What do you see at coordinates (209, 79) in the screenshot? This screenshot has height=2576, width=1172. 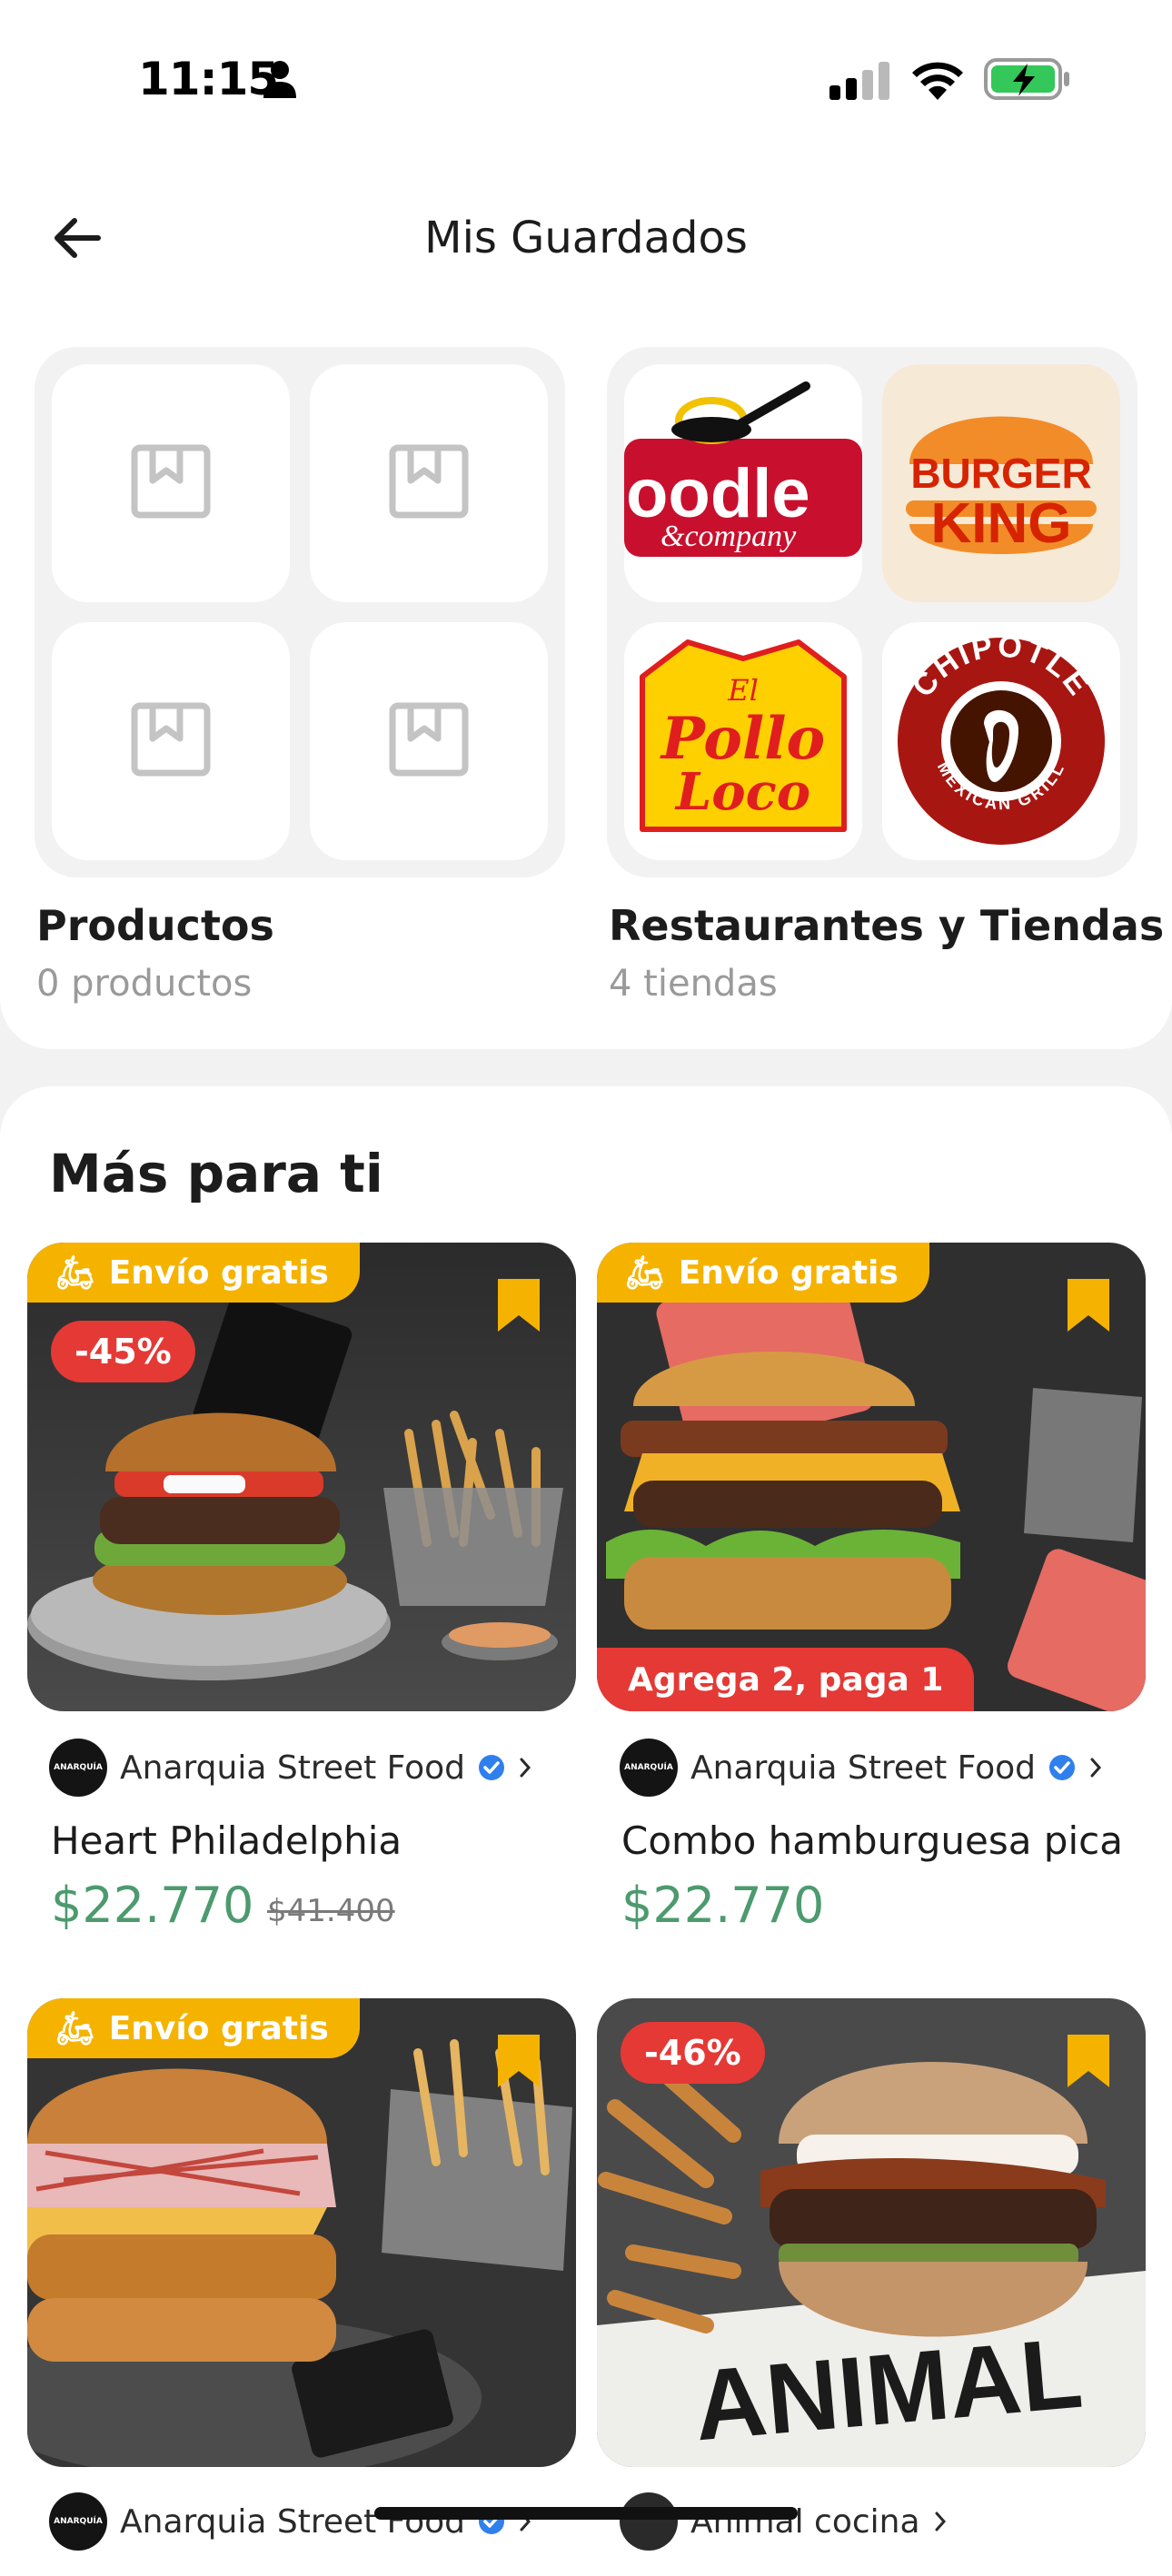 I see `status-time: 11:15` at bounding box center [209, 79].